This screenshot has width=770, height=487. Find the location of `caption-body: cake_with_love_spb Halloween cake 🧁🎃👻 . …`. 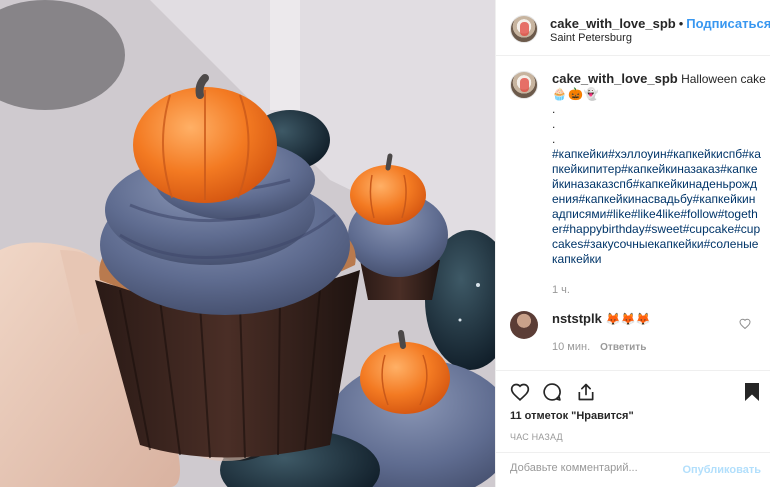

caption-body: cake_with_love_spb Halloween cake 🧁🎃👻 . … is located at coordinates (659, 184).